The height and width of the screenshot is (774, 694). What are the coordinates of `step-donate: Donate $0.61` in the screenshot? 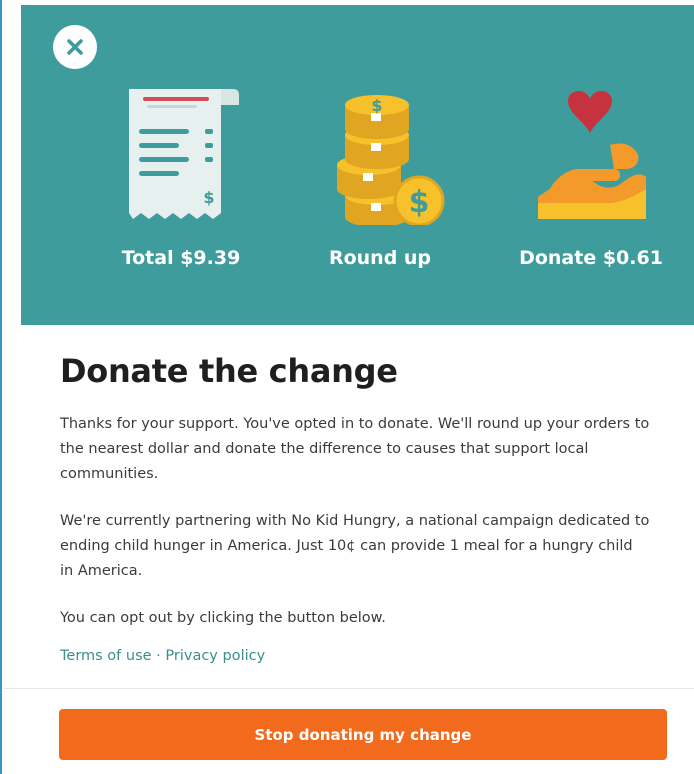 It's located at (591, 177).